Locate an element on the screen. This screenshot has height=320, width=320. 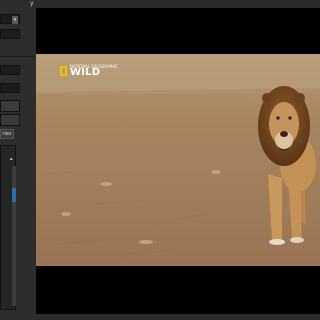
tab-series-label: ries is located at coordinates (7, 134).